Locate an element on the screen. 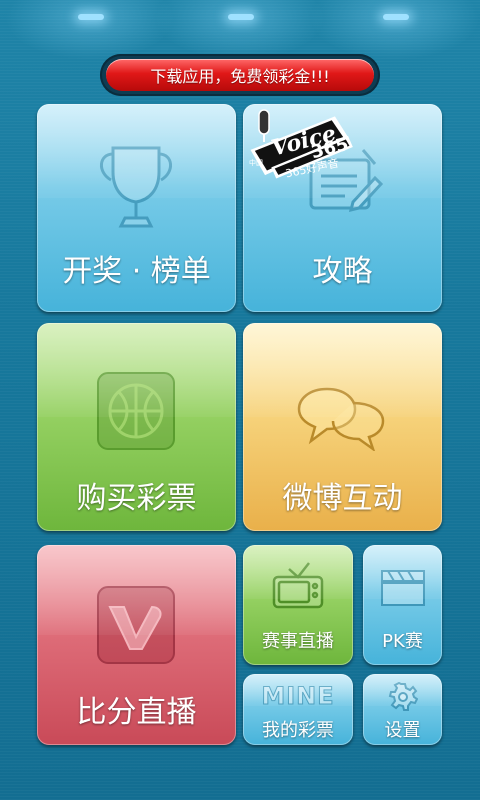  download-banner-text: 下载应用，免费领彩金!!! is located at coordinates (240, 75).